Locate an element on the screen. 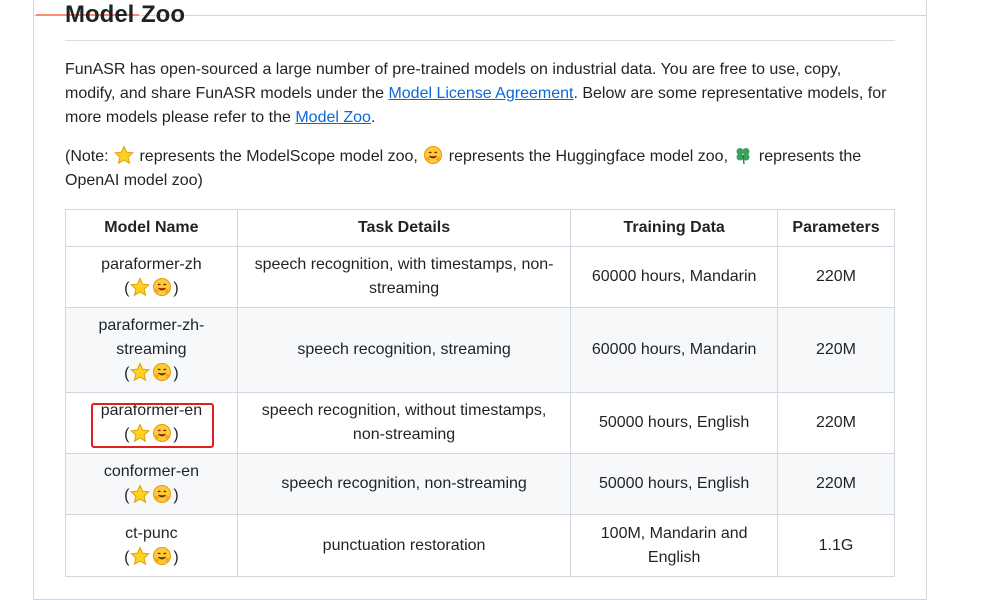 Image resolution: width=986 pixels, height=600 pixels. model-name: paraformer-en is located at coordinates (151, 410).